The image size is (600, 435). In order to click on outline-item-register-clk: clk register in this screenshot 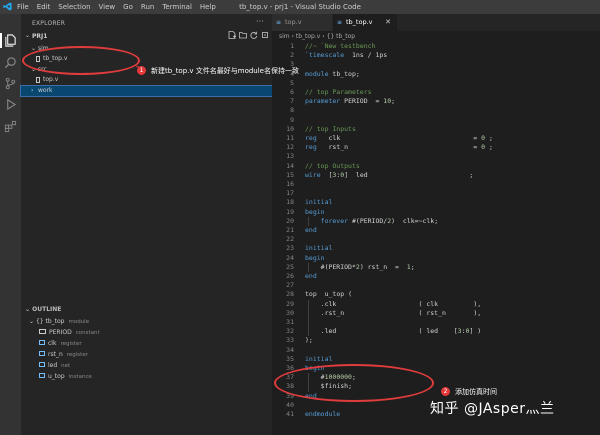, I will do `click(60, 344)`.